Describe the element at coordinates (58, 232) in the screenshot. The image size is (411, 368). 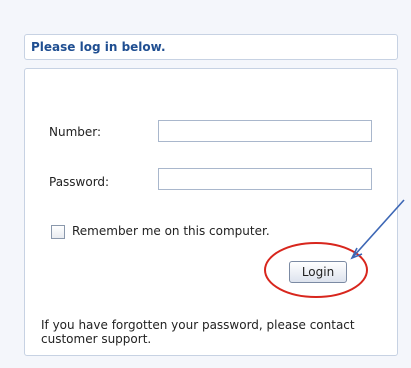
I see `remember-me-checkbox` at that location.